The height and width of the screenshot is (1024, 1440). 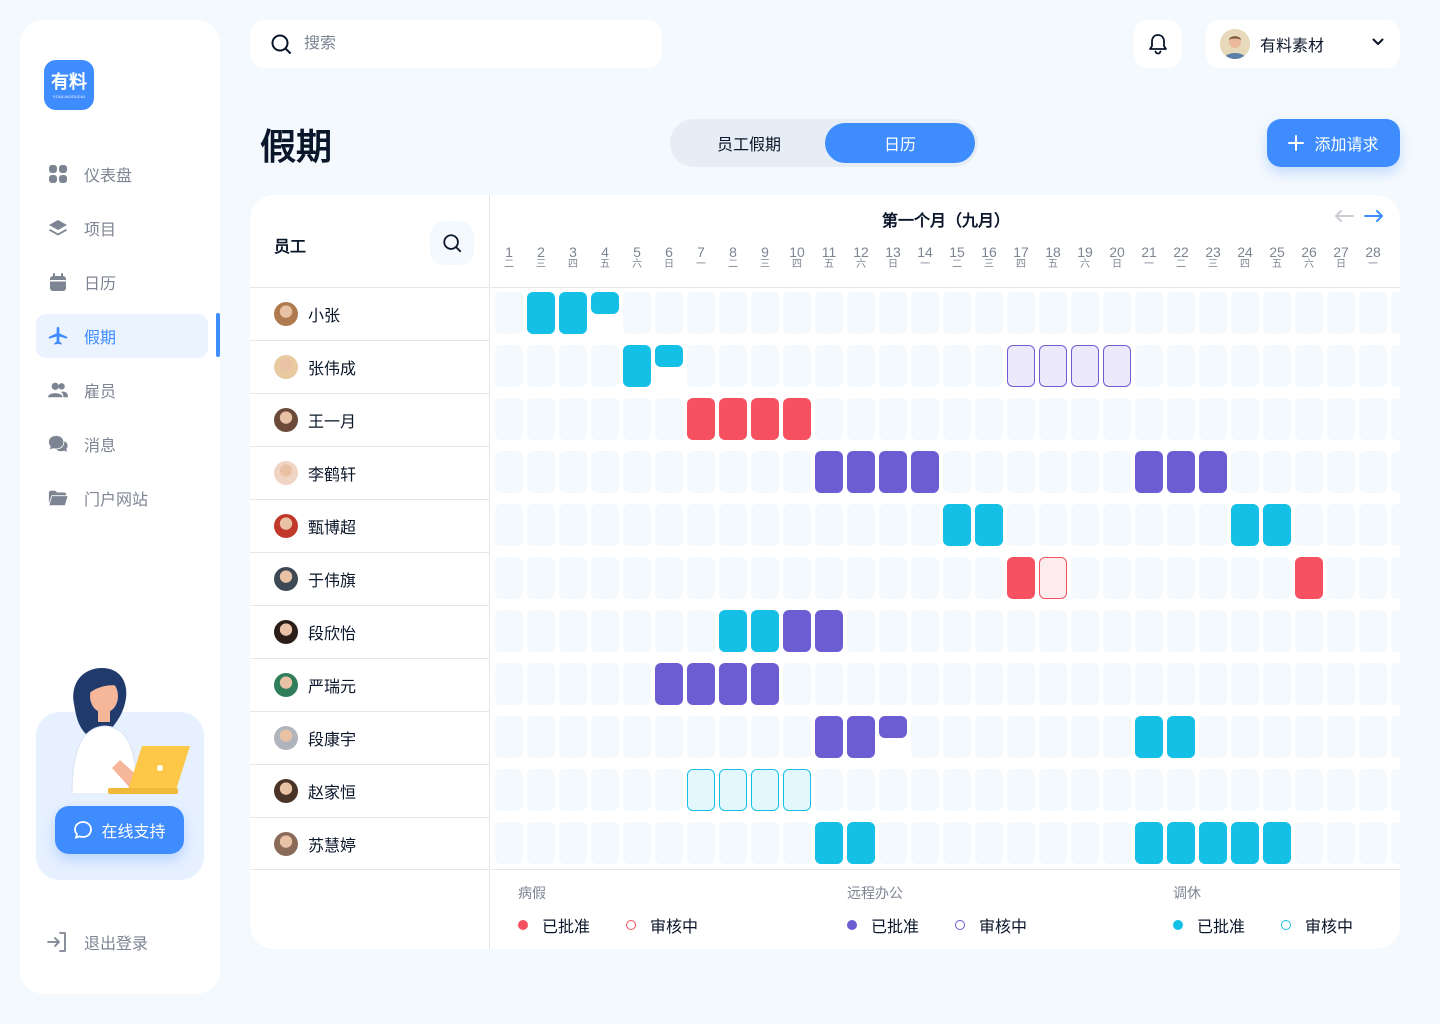 I want to click on sidebar-item-vacations: 假期, so click(x=122, y=336).